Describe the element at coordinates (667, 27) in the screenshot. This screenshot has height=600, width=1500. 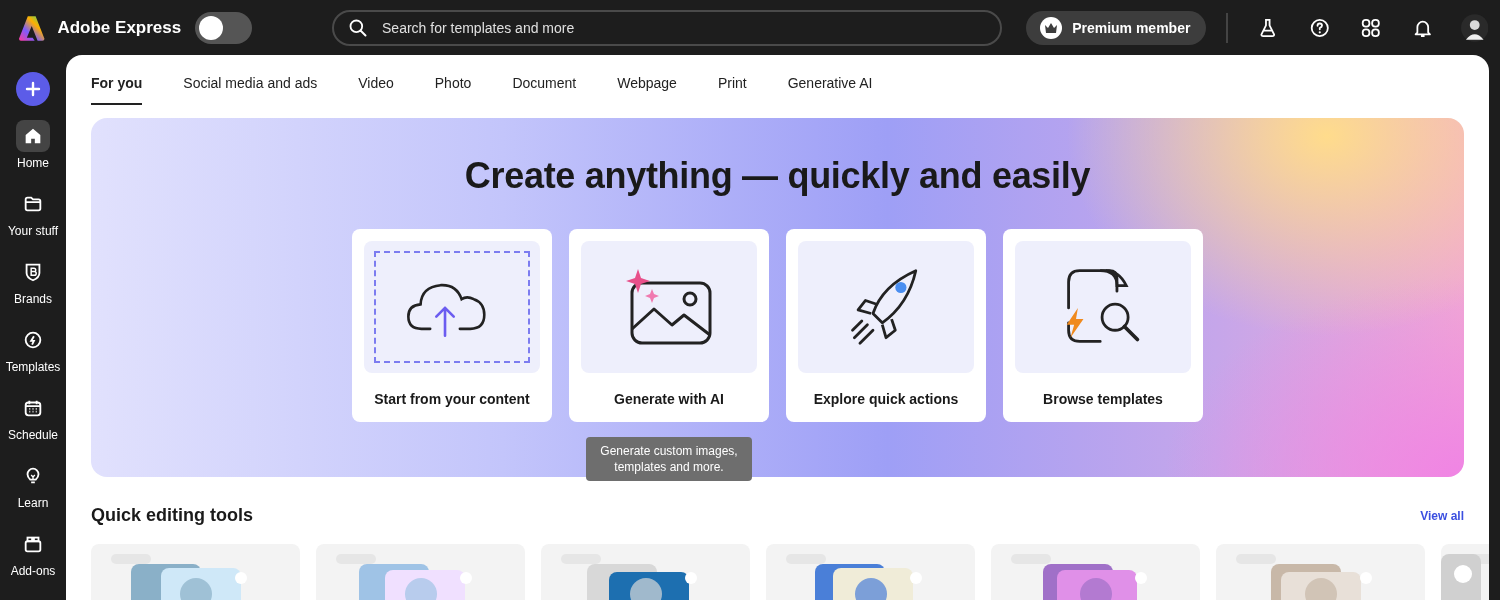
I see `search-field: Search for templates and more` at that location.